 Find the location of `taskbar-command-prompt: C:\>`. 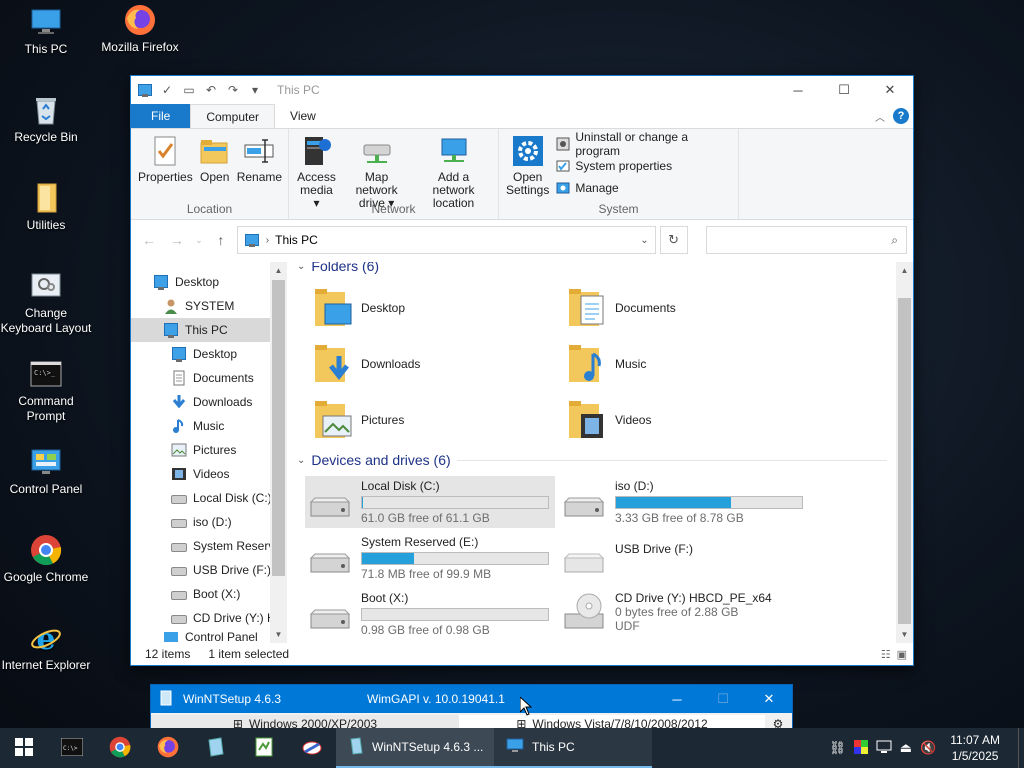

taskbar-command-prompt: C:\> is located at coordinates (72, 748).